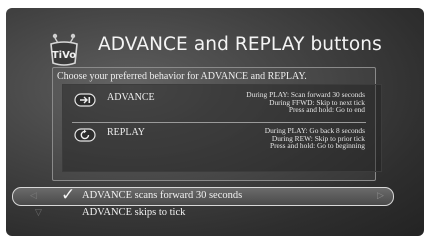  What do you see at coordinates (133, 212) in the screenshot?
I see `menu-item-advance-skips: ADVANCE skips to tick` at bounding box center [133, 212].